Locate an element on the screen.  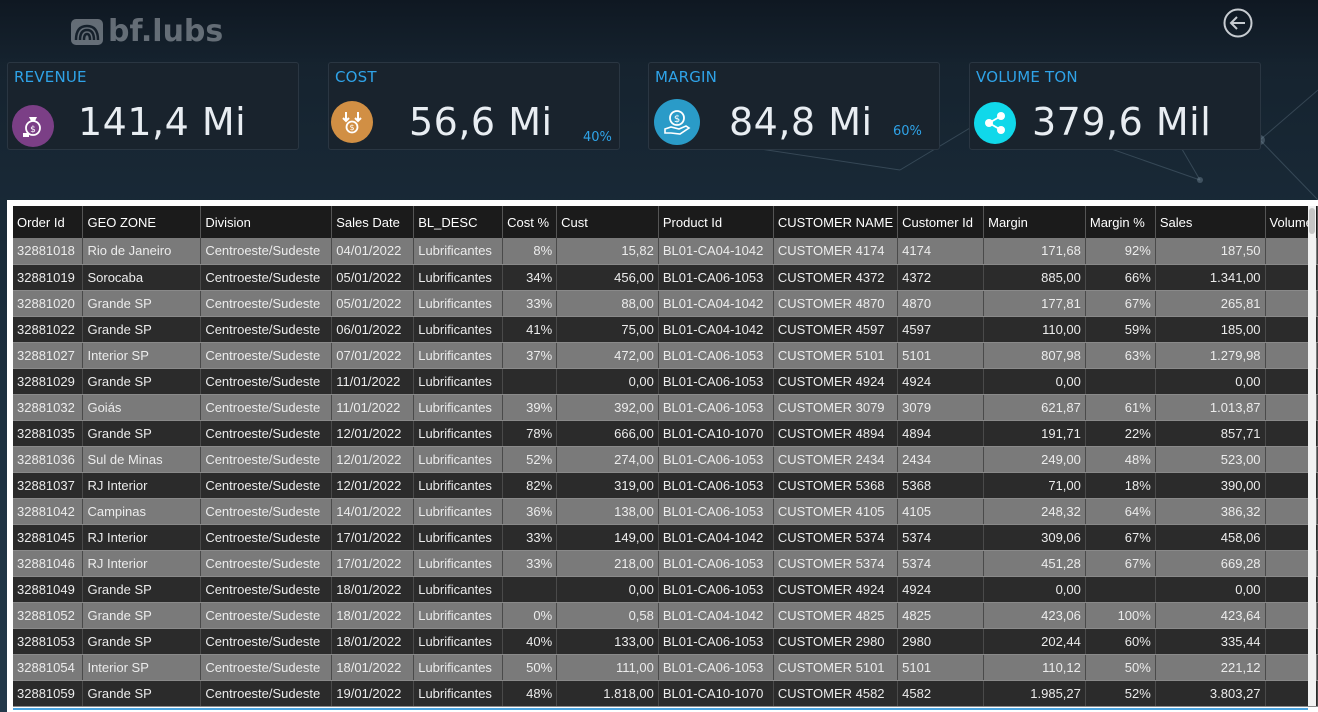
table-cell: 41% is located at coordinates (530, 329).